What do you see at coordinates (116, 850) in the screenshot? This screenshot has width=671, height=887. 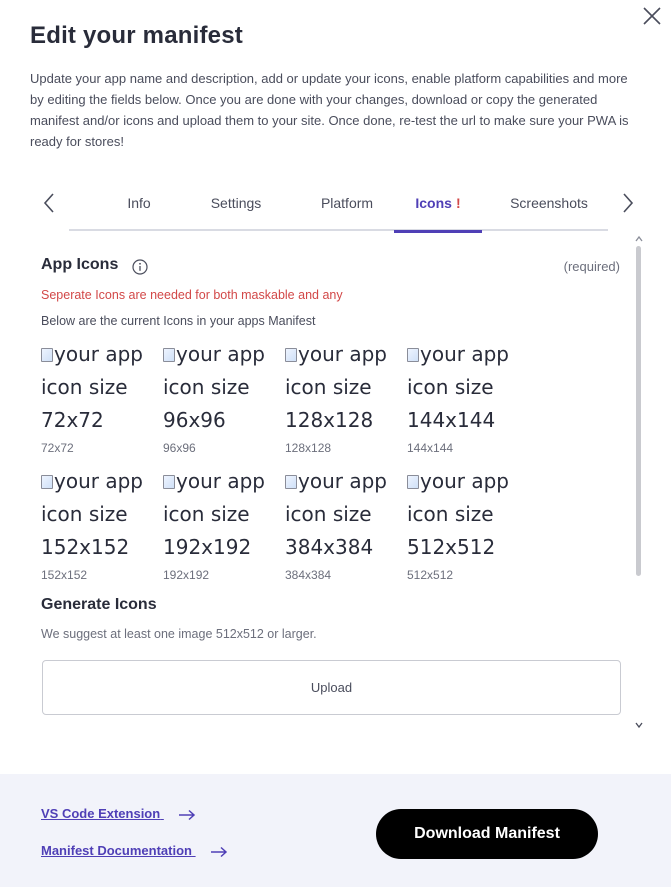 I see `link-label: Manifest Documentation` at bounding box center [116, 850].